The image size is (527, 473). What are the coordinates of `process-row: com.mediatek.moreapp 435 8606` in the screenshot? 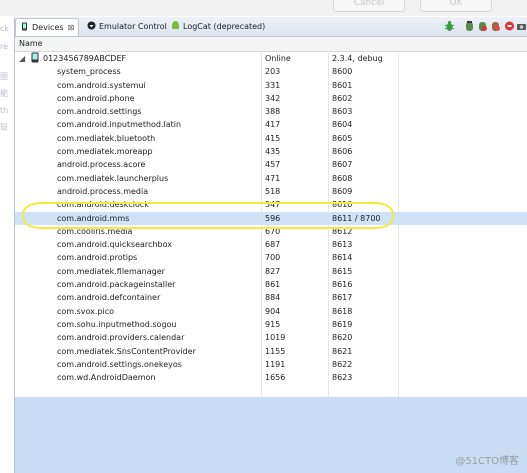 It's located at (271, 151).